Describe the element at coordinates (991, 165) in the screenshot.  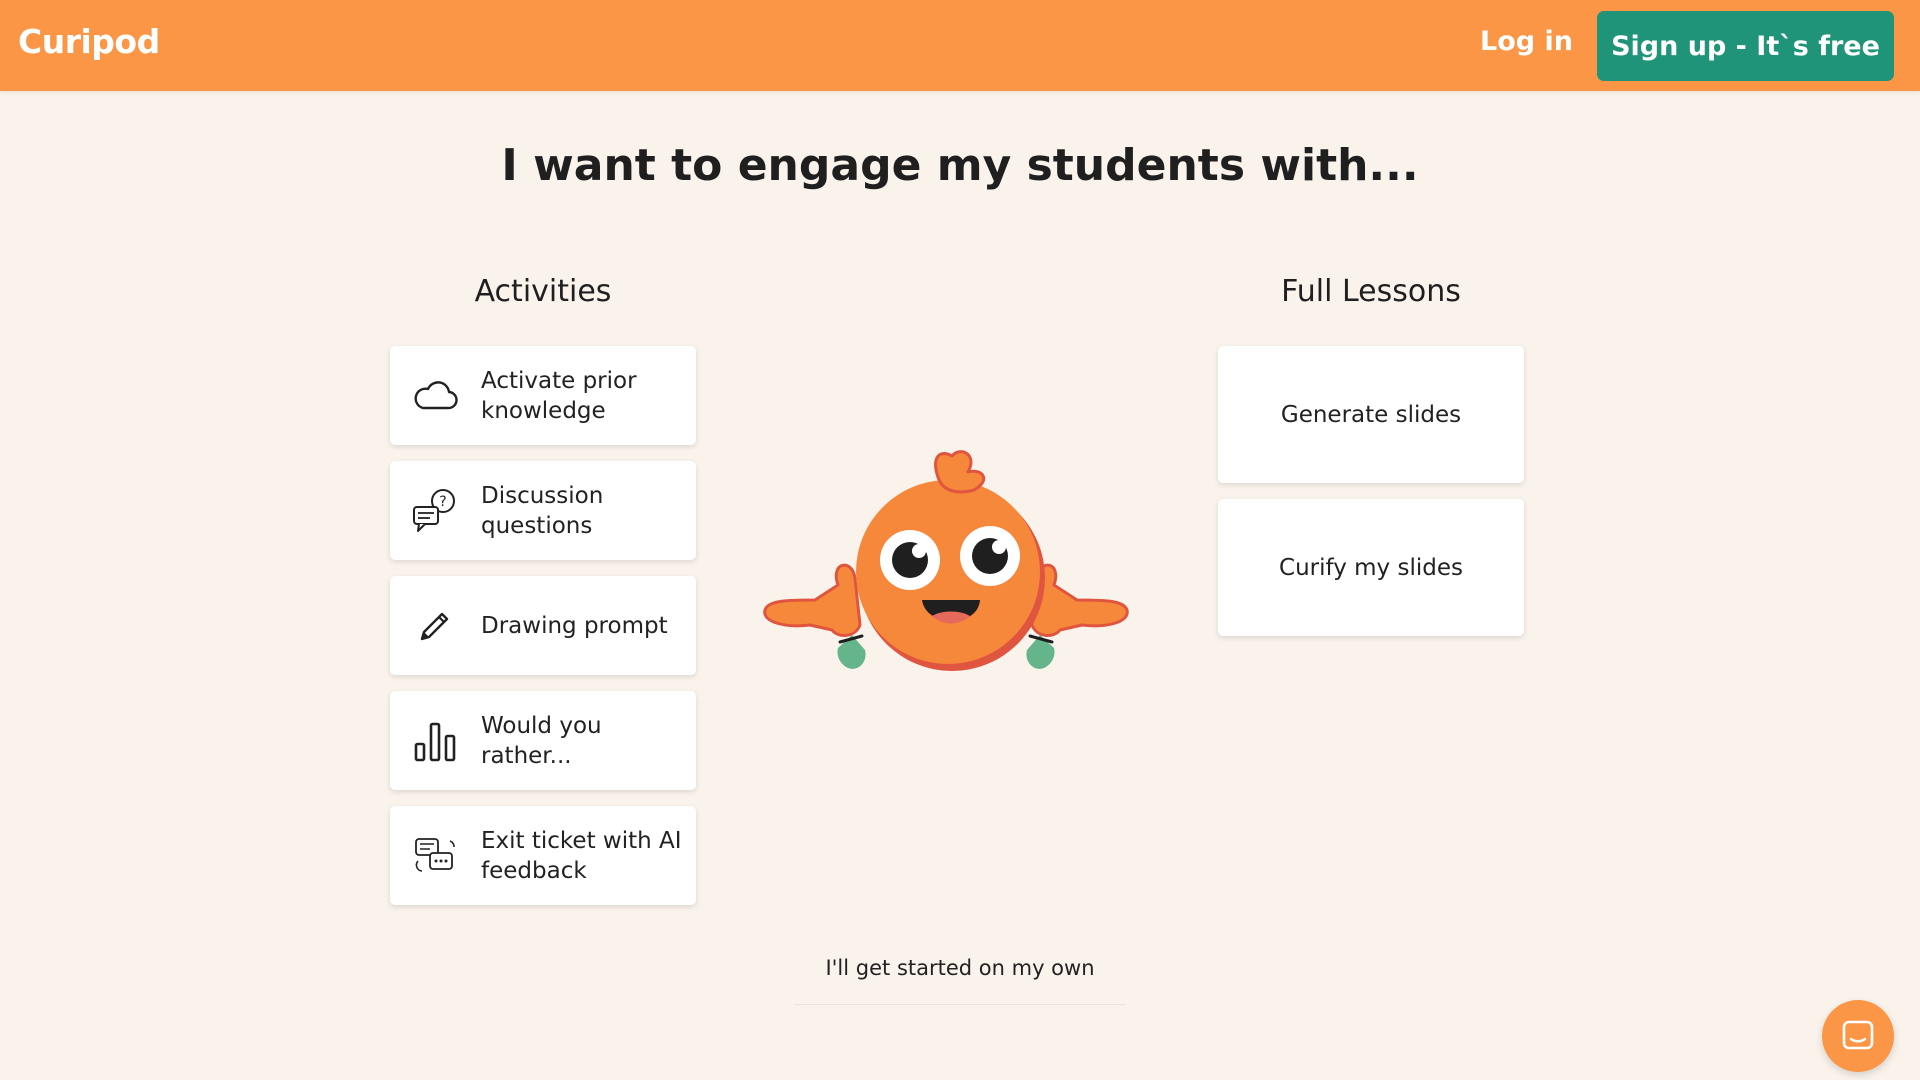
I see `headline-emphasis: engage my students` at that location.